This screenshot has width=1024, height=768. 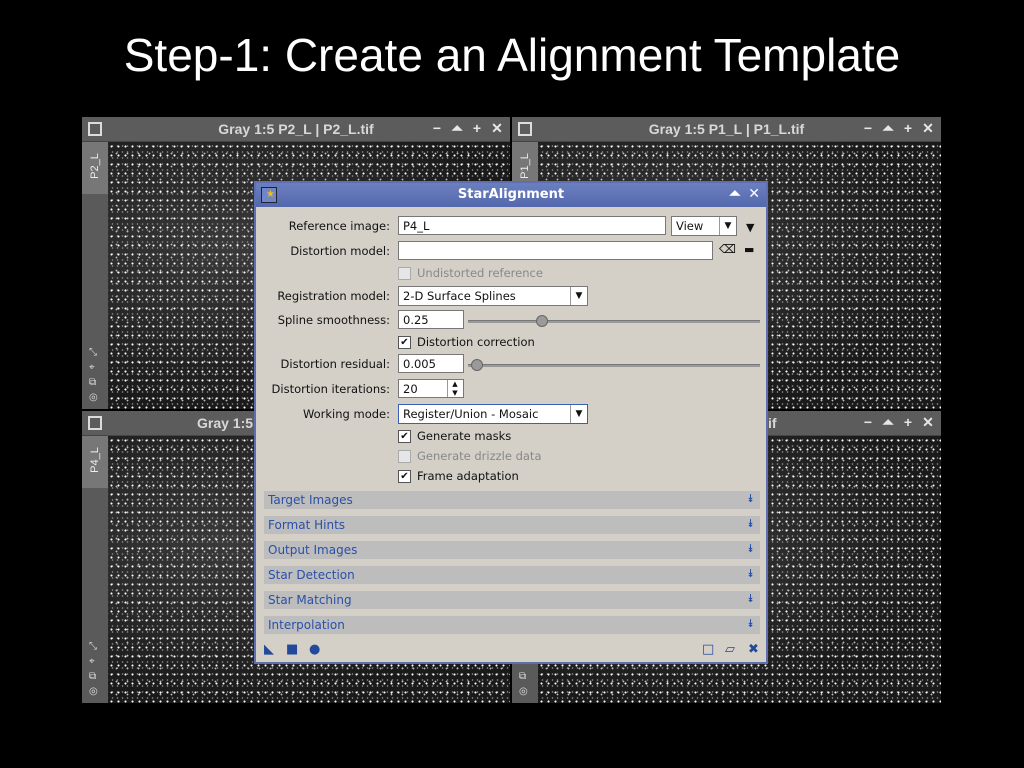 I want to click on dialog-titlebar: StarAlignment ⏶ ✕, so click(x=511, y=195).